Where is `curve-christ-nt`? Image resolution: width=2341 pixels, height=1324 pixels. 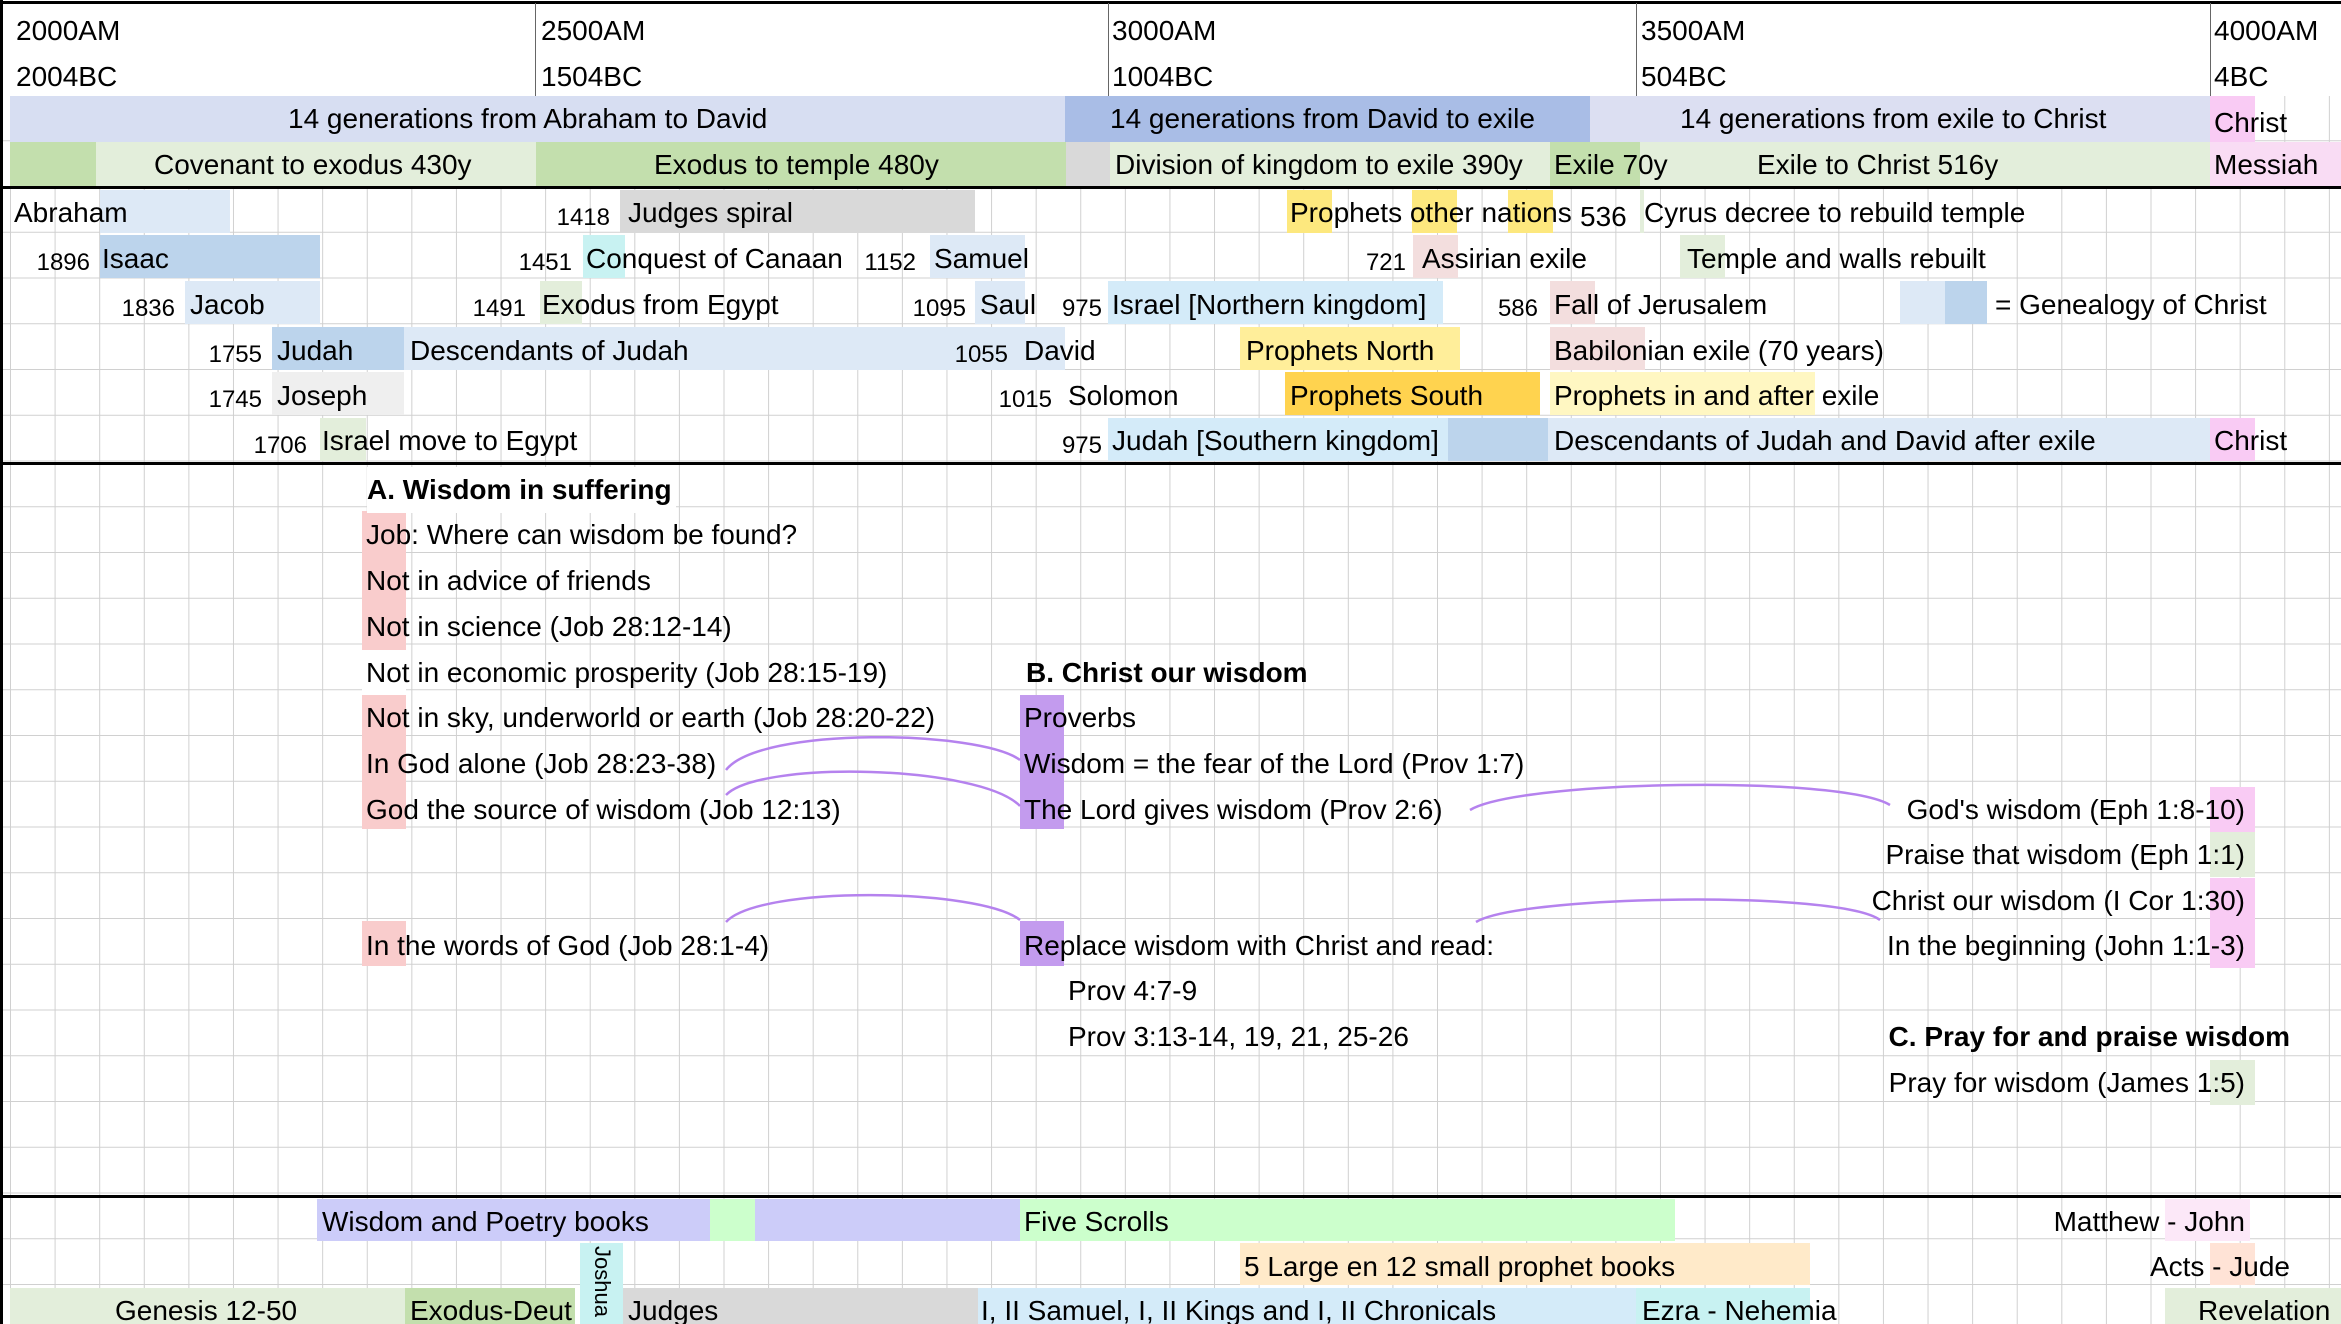
curve-christ-nt is located at coordinates (1678, 911).